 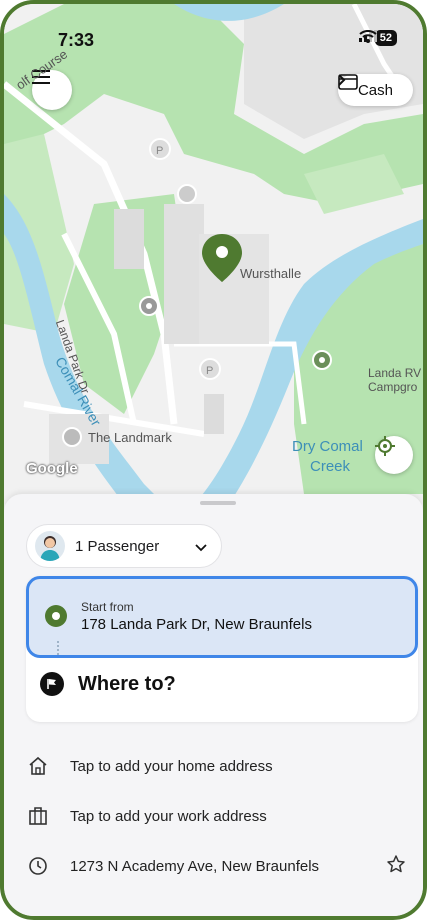 I want to click on google-logo: Google, so click(x=52, y=468).